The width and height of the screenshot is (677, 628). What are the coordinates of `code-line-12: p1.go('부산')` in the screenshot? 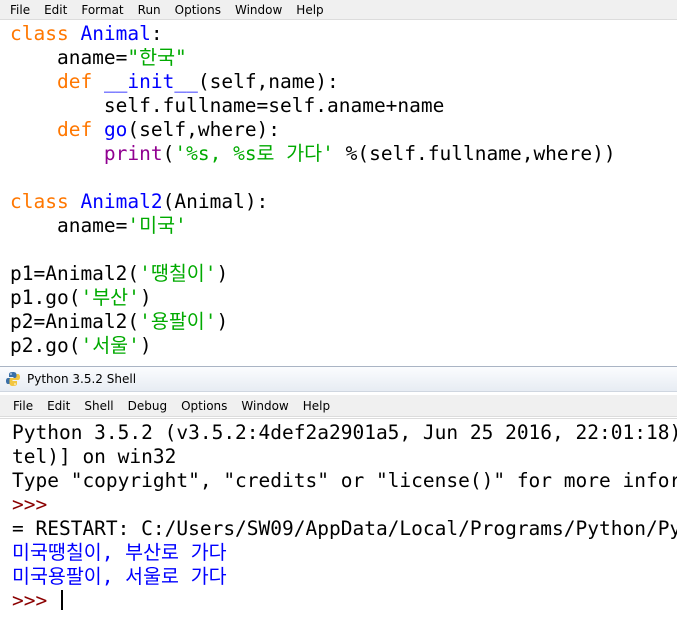 It's located at (81, 297).